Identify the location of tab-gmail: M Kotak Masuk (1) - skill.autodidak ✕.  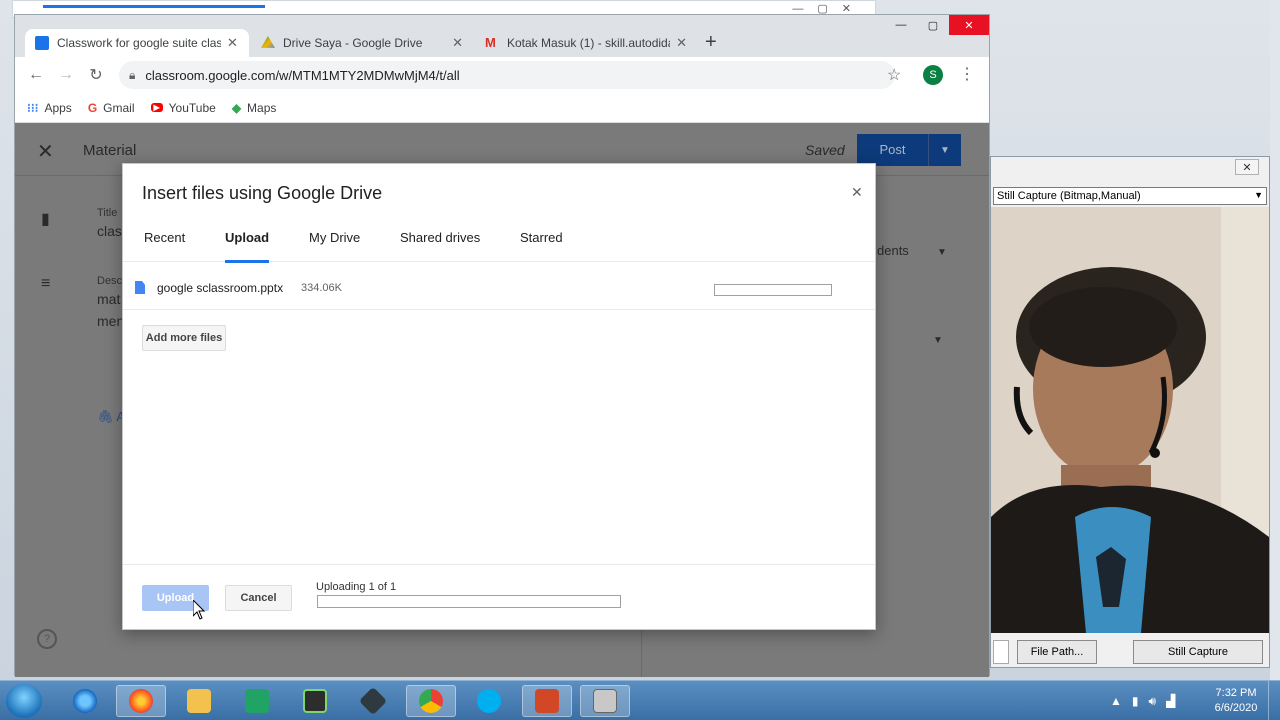
(586, 43).